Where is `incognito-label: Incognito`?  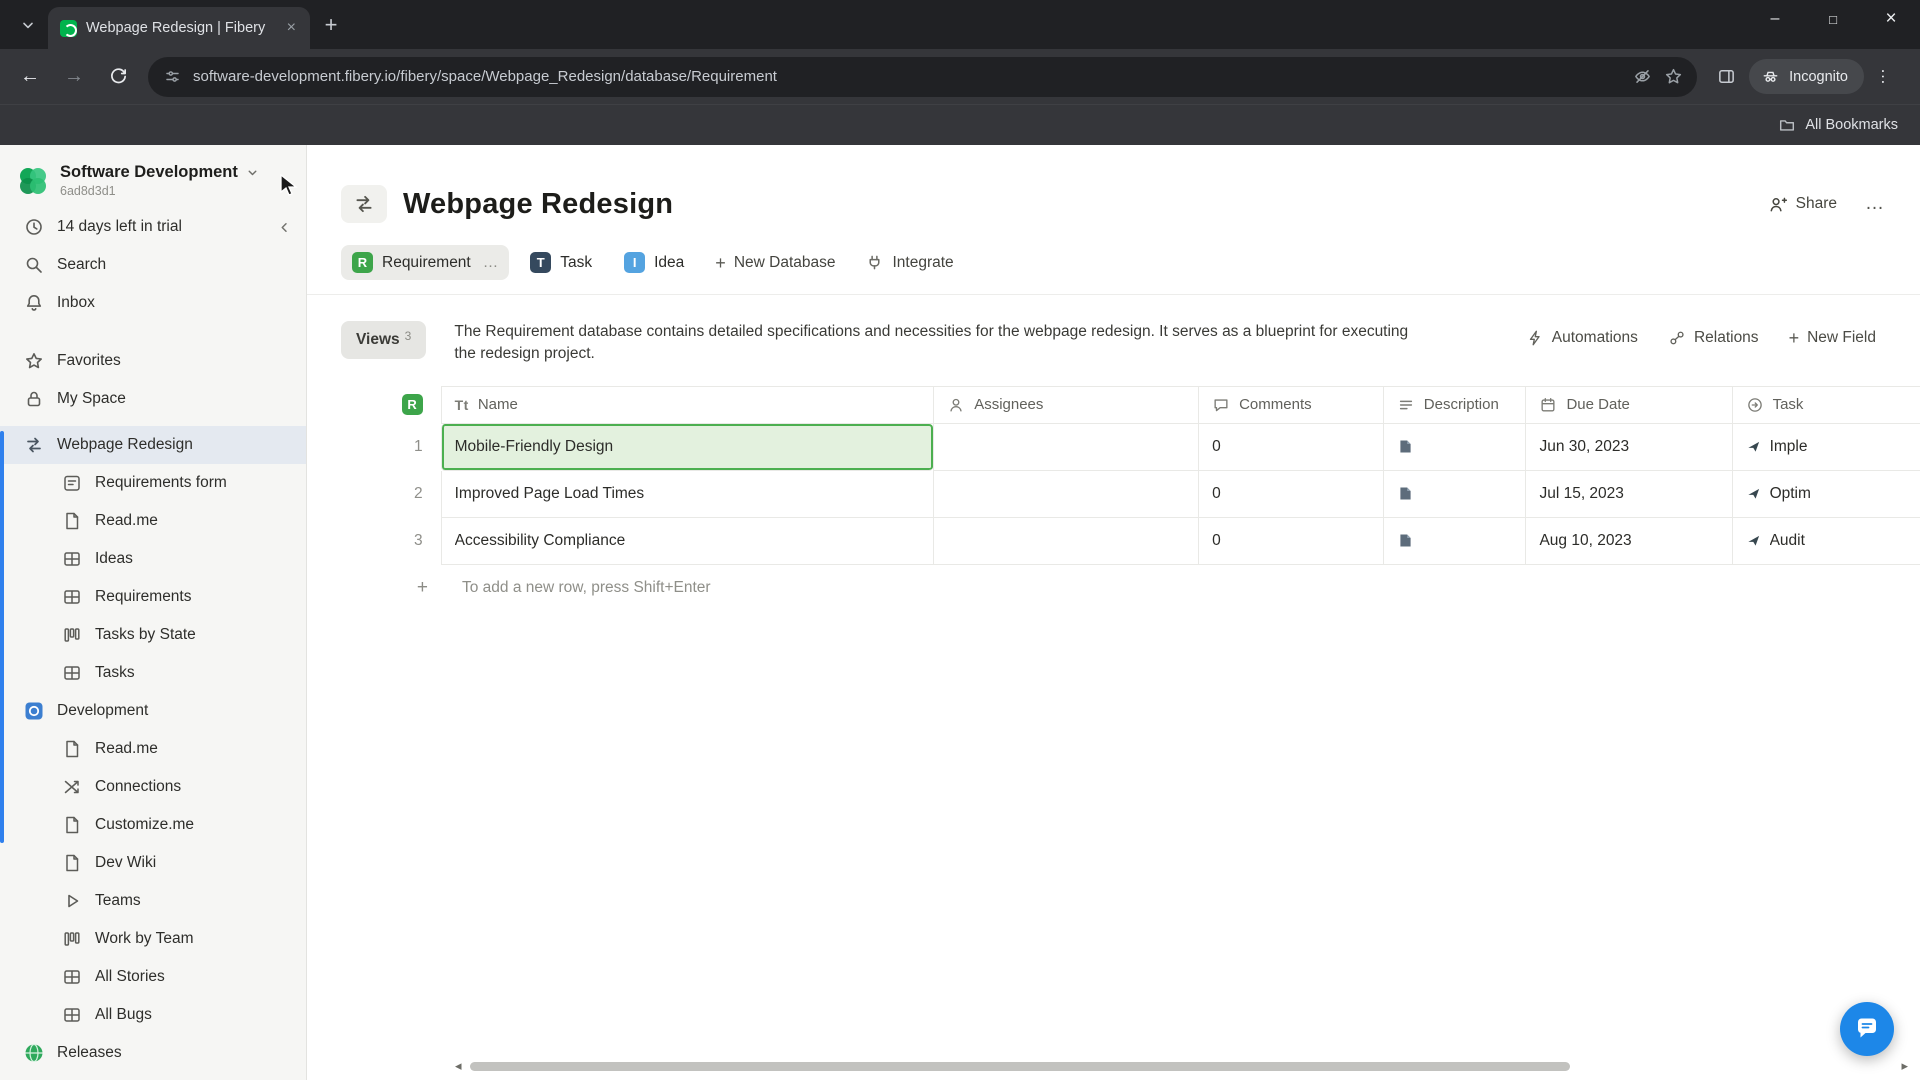 incognito-label: Incognito is located at coordinates (1818, 76).